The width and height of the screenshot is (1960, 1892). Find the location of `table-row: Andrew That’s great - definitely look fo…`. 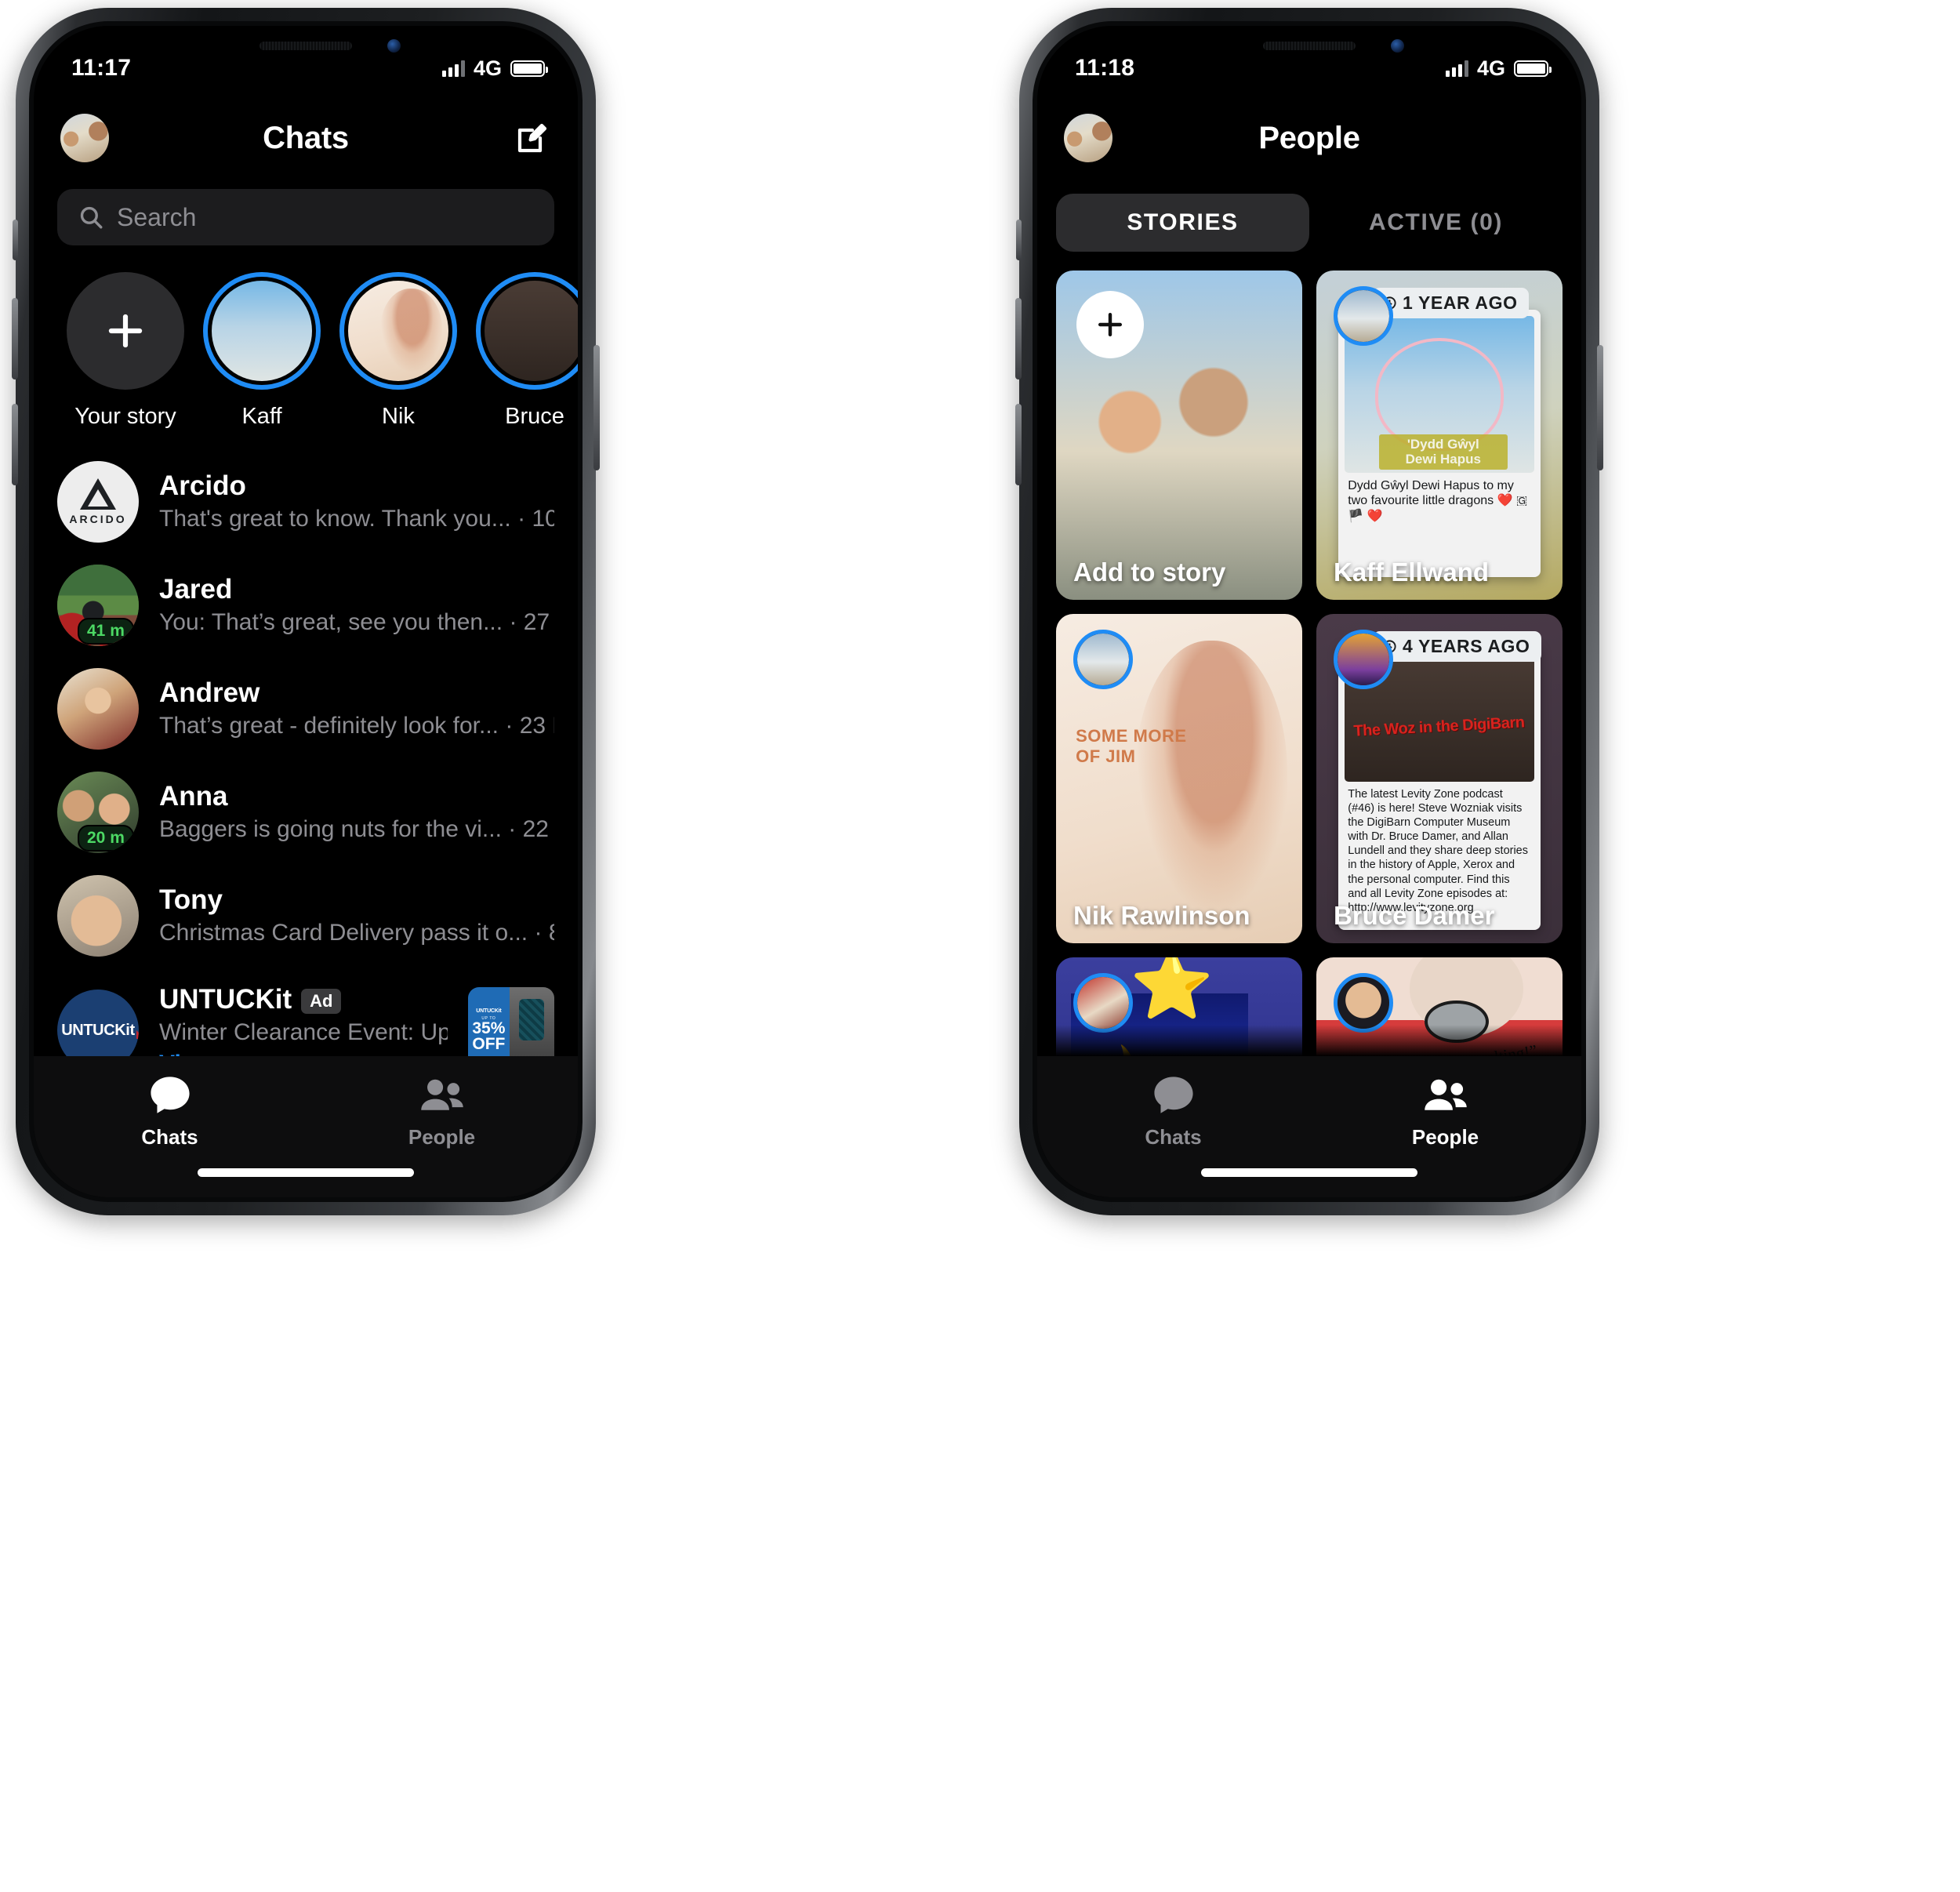

table-row: Andrew That’s great - definitely look fo… is located at coordinates (306, 709).